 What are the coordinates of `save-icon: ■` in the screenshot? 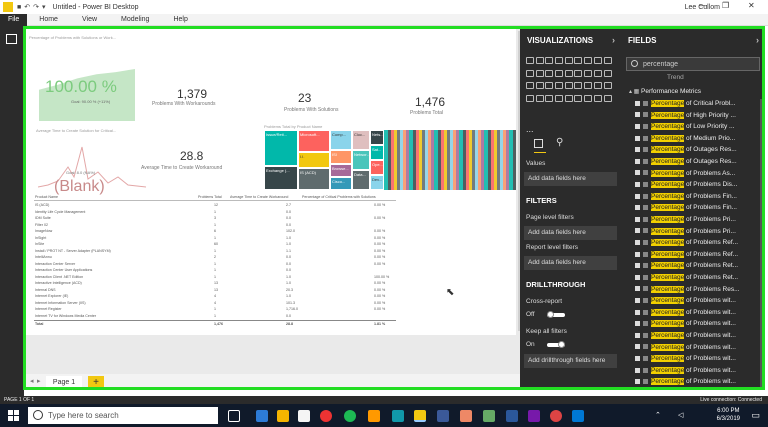 It's located at (19, 7).